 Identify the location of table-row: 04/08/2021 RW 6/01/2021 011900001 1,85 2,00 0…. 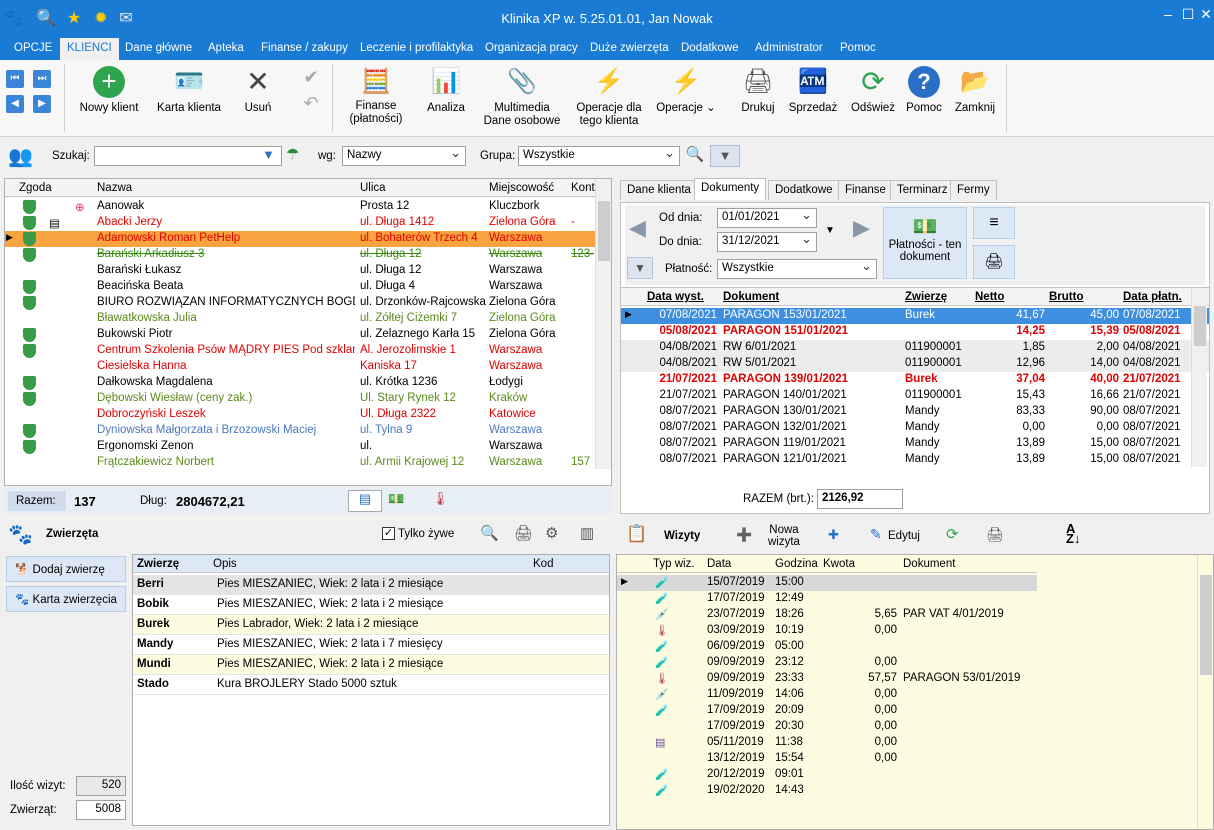
(915, 348).